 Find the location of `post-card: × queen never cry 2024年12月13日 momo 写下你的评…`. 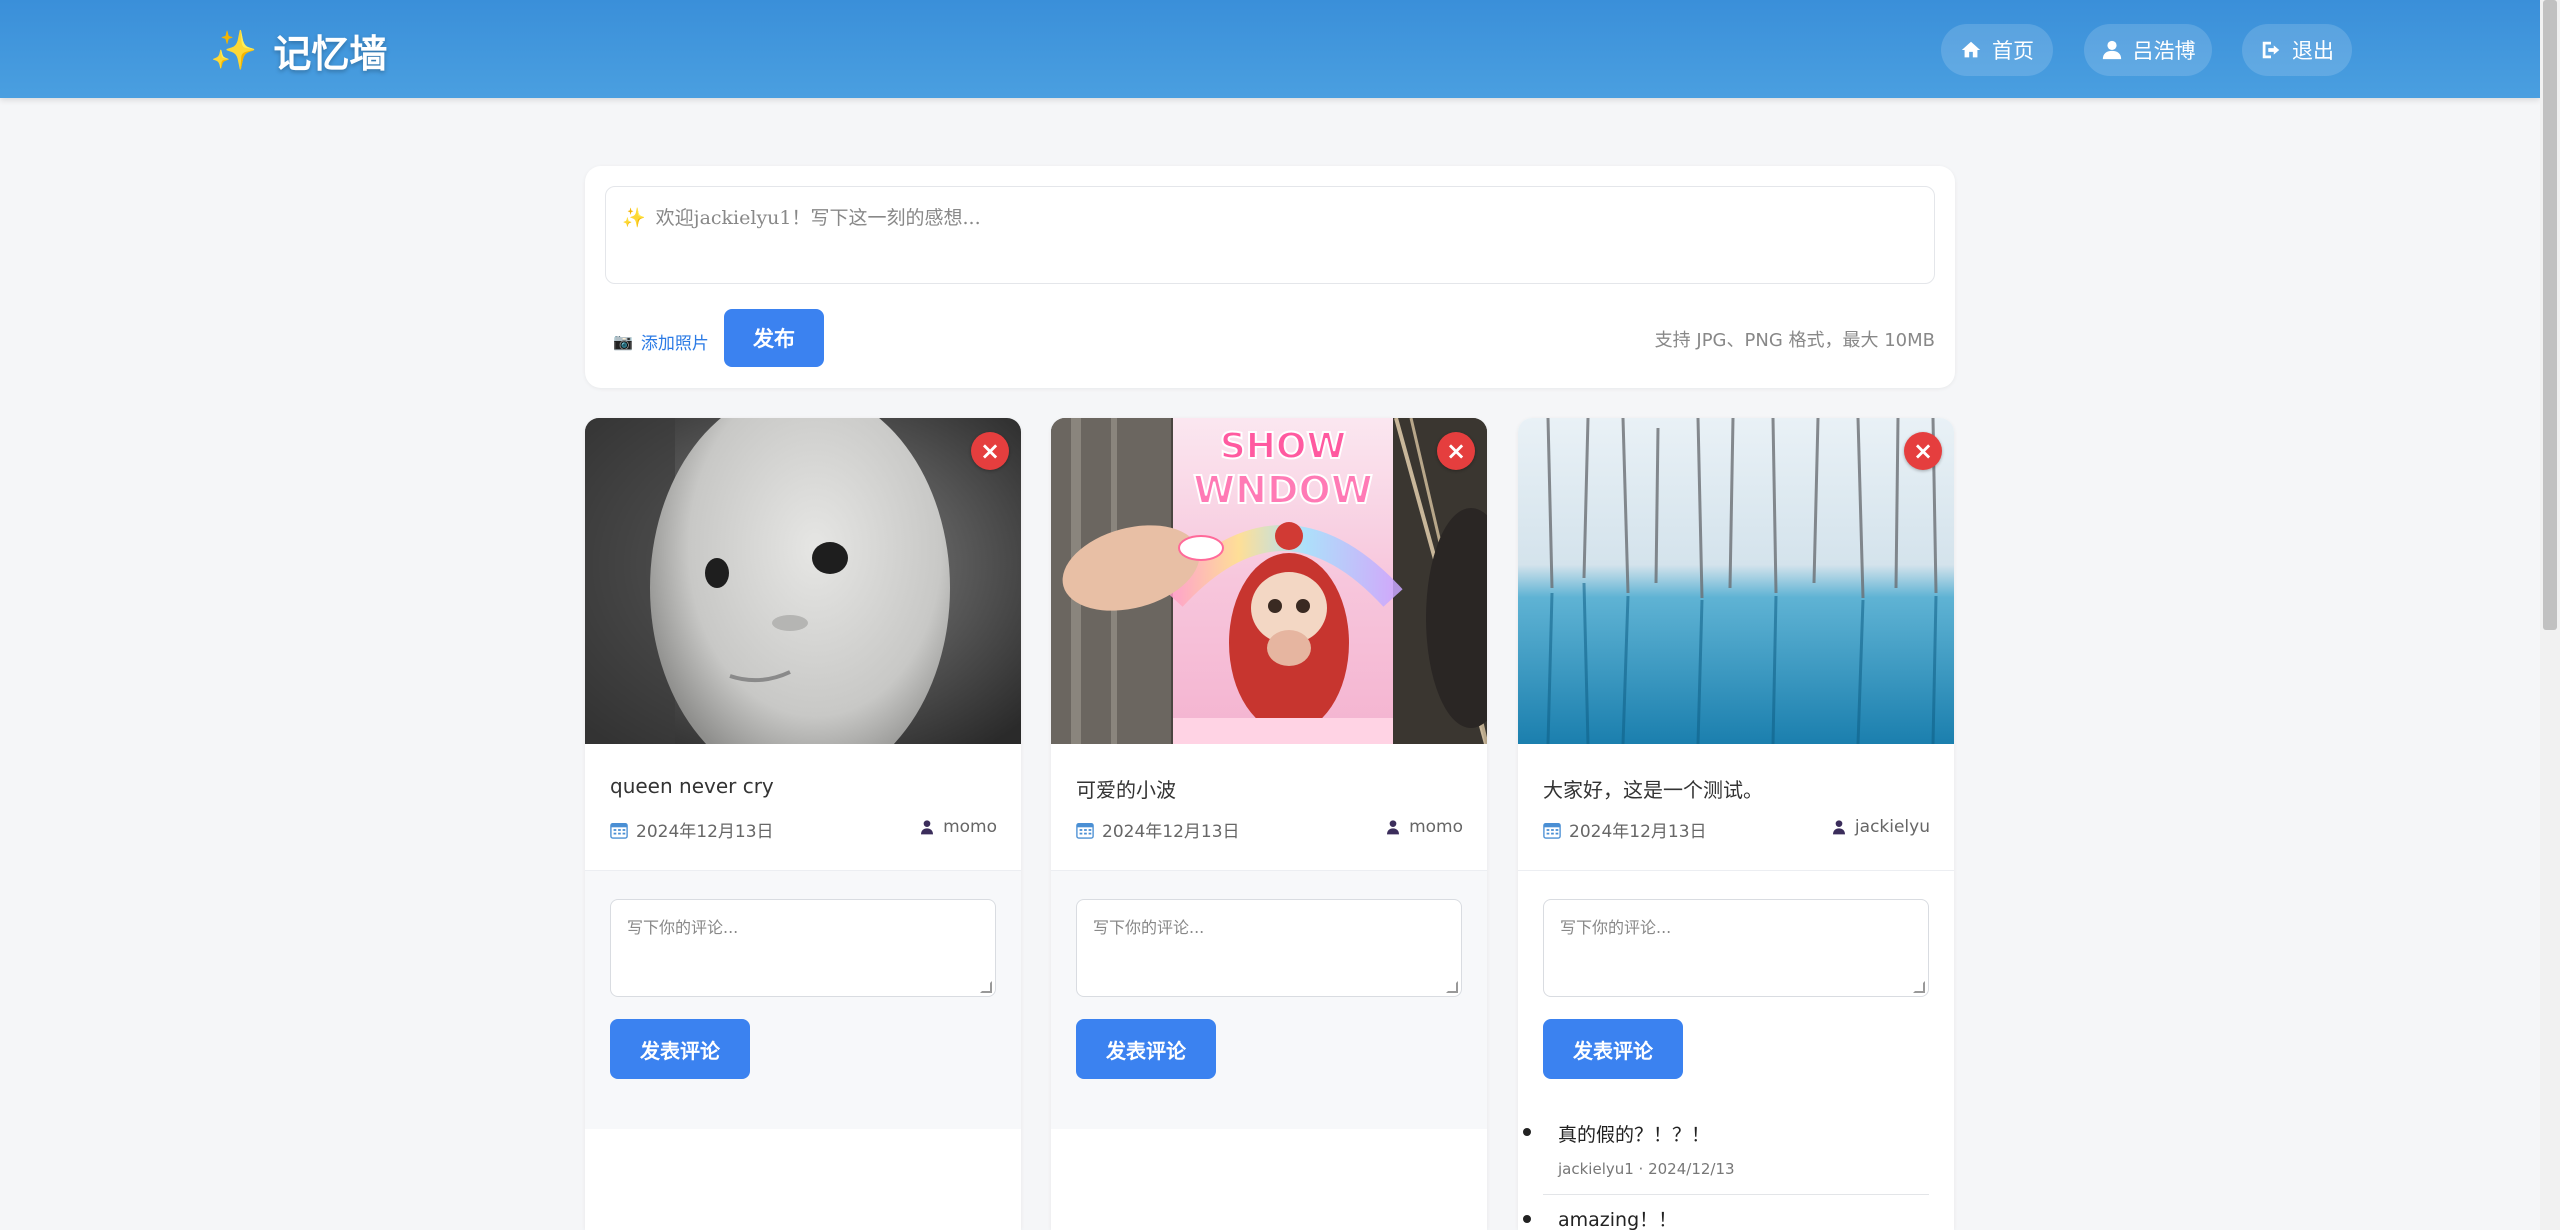

post-card: × queen never cry 2024年12月13日 momo 写下你的评… is located at coordinates (803, 824).